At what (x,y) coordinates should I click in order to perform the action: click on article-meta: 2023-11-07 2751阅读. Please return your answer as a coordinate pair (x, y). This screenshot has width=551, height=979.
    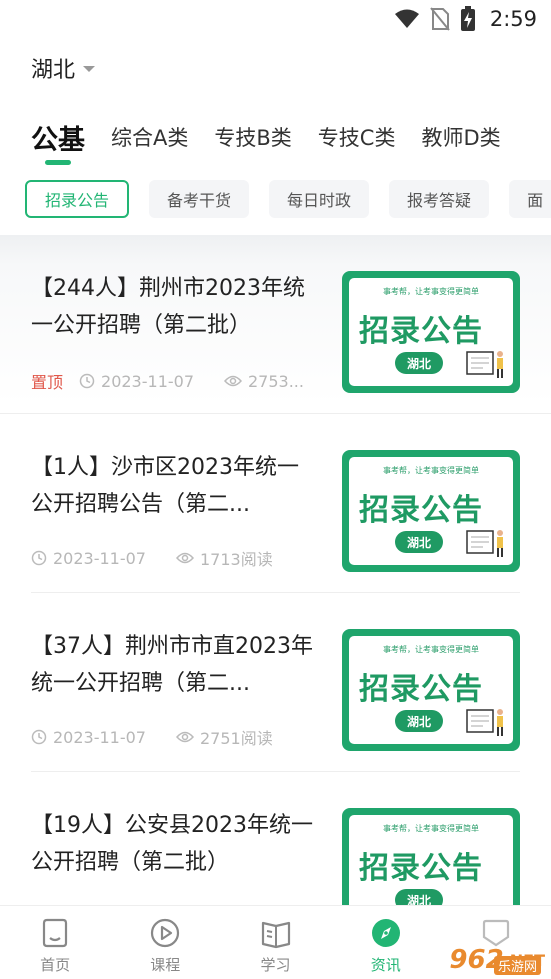
    Looking at the image, I should click on (164, 737).